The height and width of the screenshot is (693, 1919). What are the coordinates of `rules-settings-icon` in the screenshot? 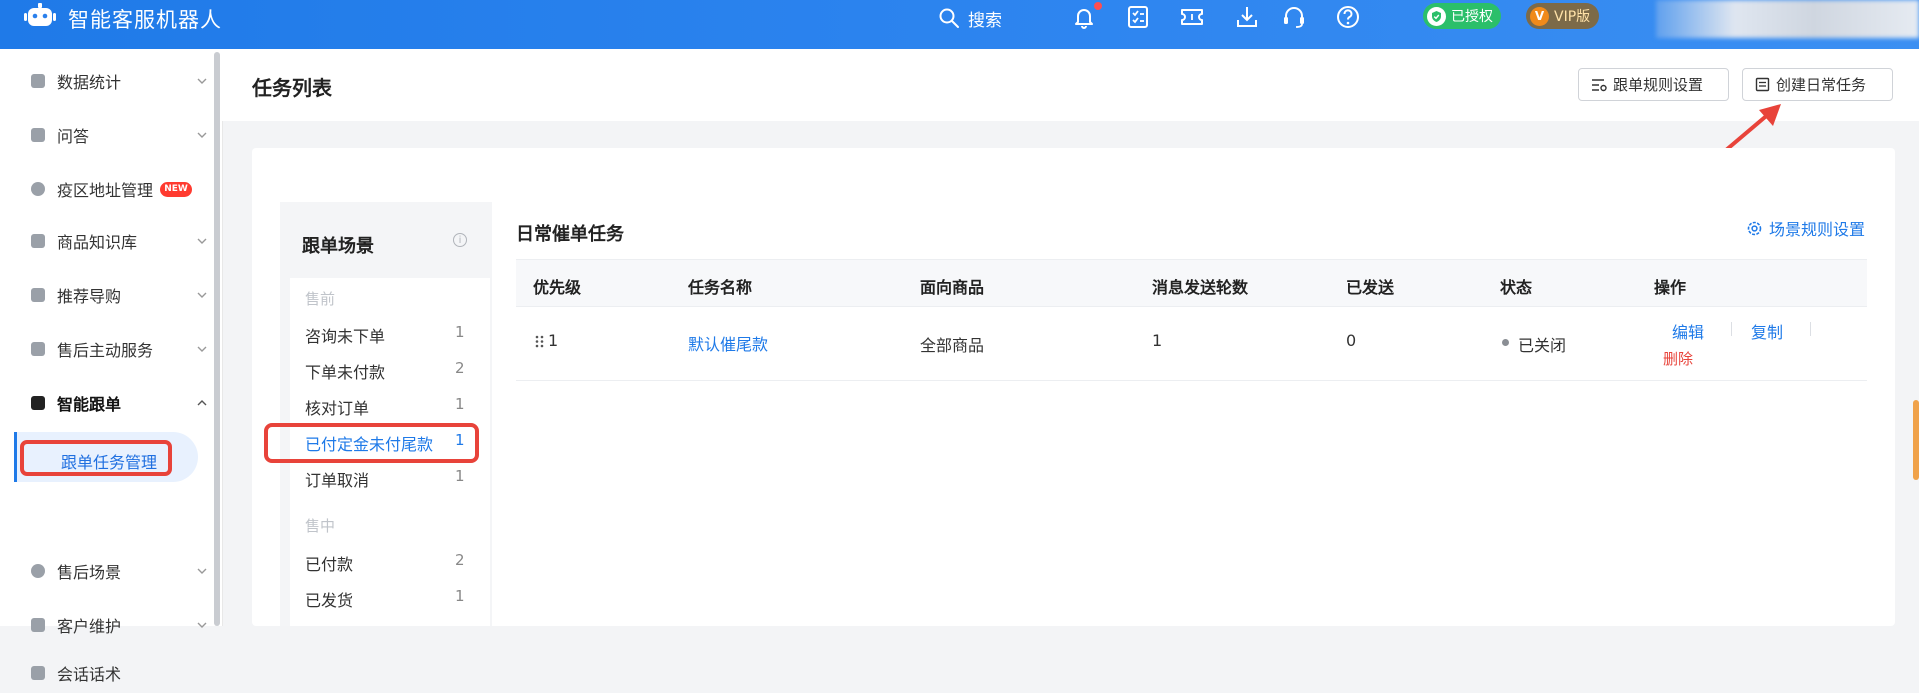 It's located at (1599, 84).